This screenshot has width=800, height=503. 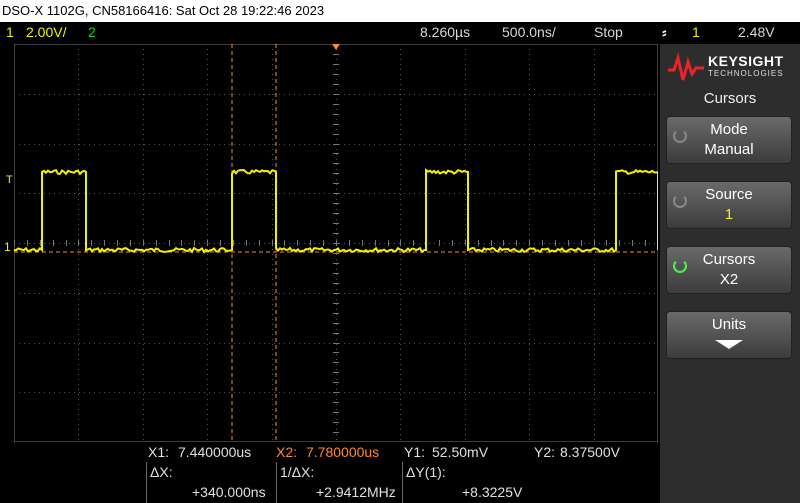 I want to click on cursors-value: X2, so click(x=729, y=279).